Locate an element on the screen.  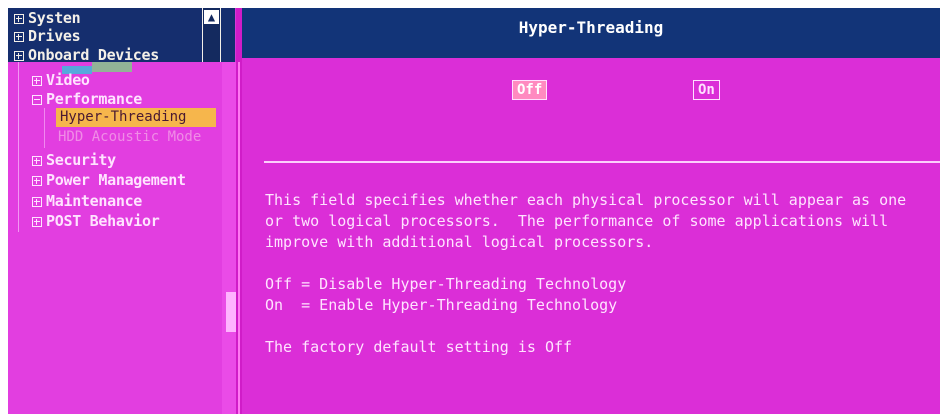
tree-item-security: Security is located at coordinates (74, 160).